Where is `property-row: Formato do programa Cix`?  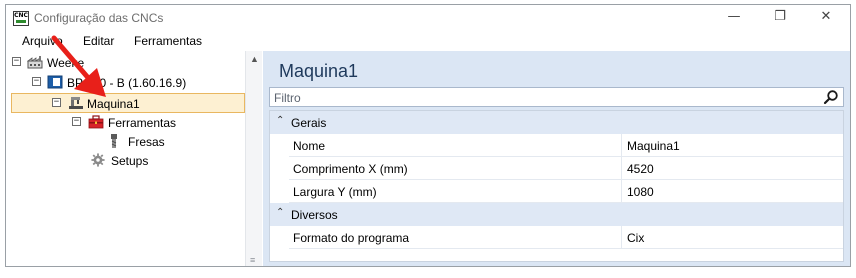
property-row: Formato do programa Cix is located at coordinates (566, 237).